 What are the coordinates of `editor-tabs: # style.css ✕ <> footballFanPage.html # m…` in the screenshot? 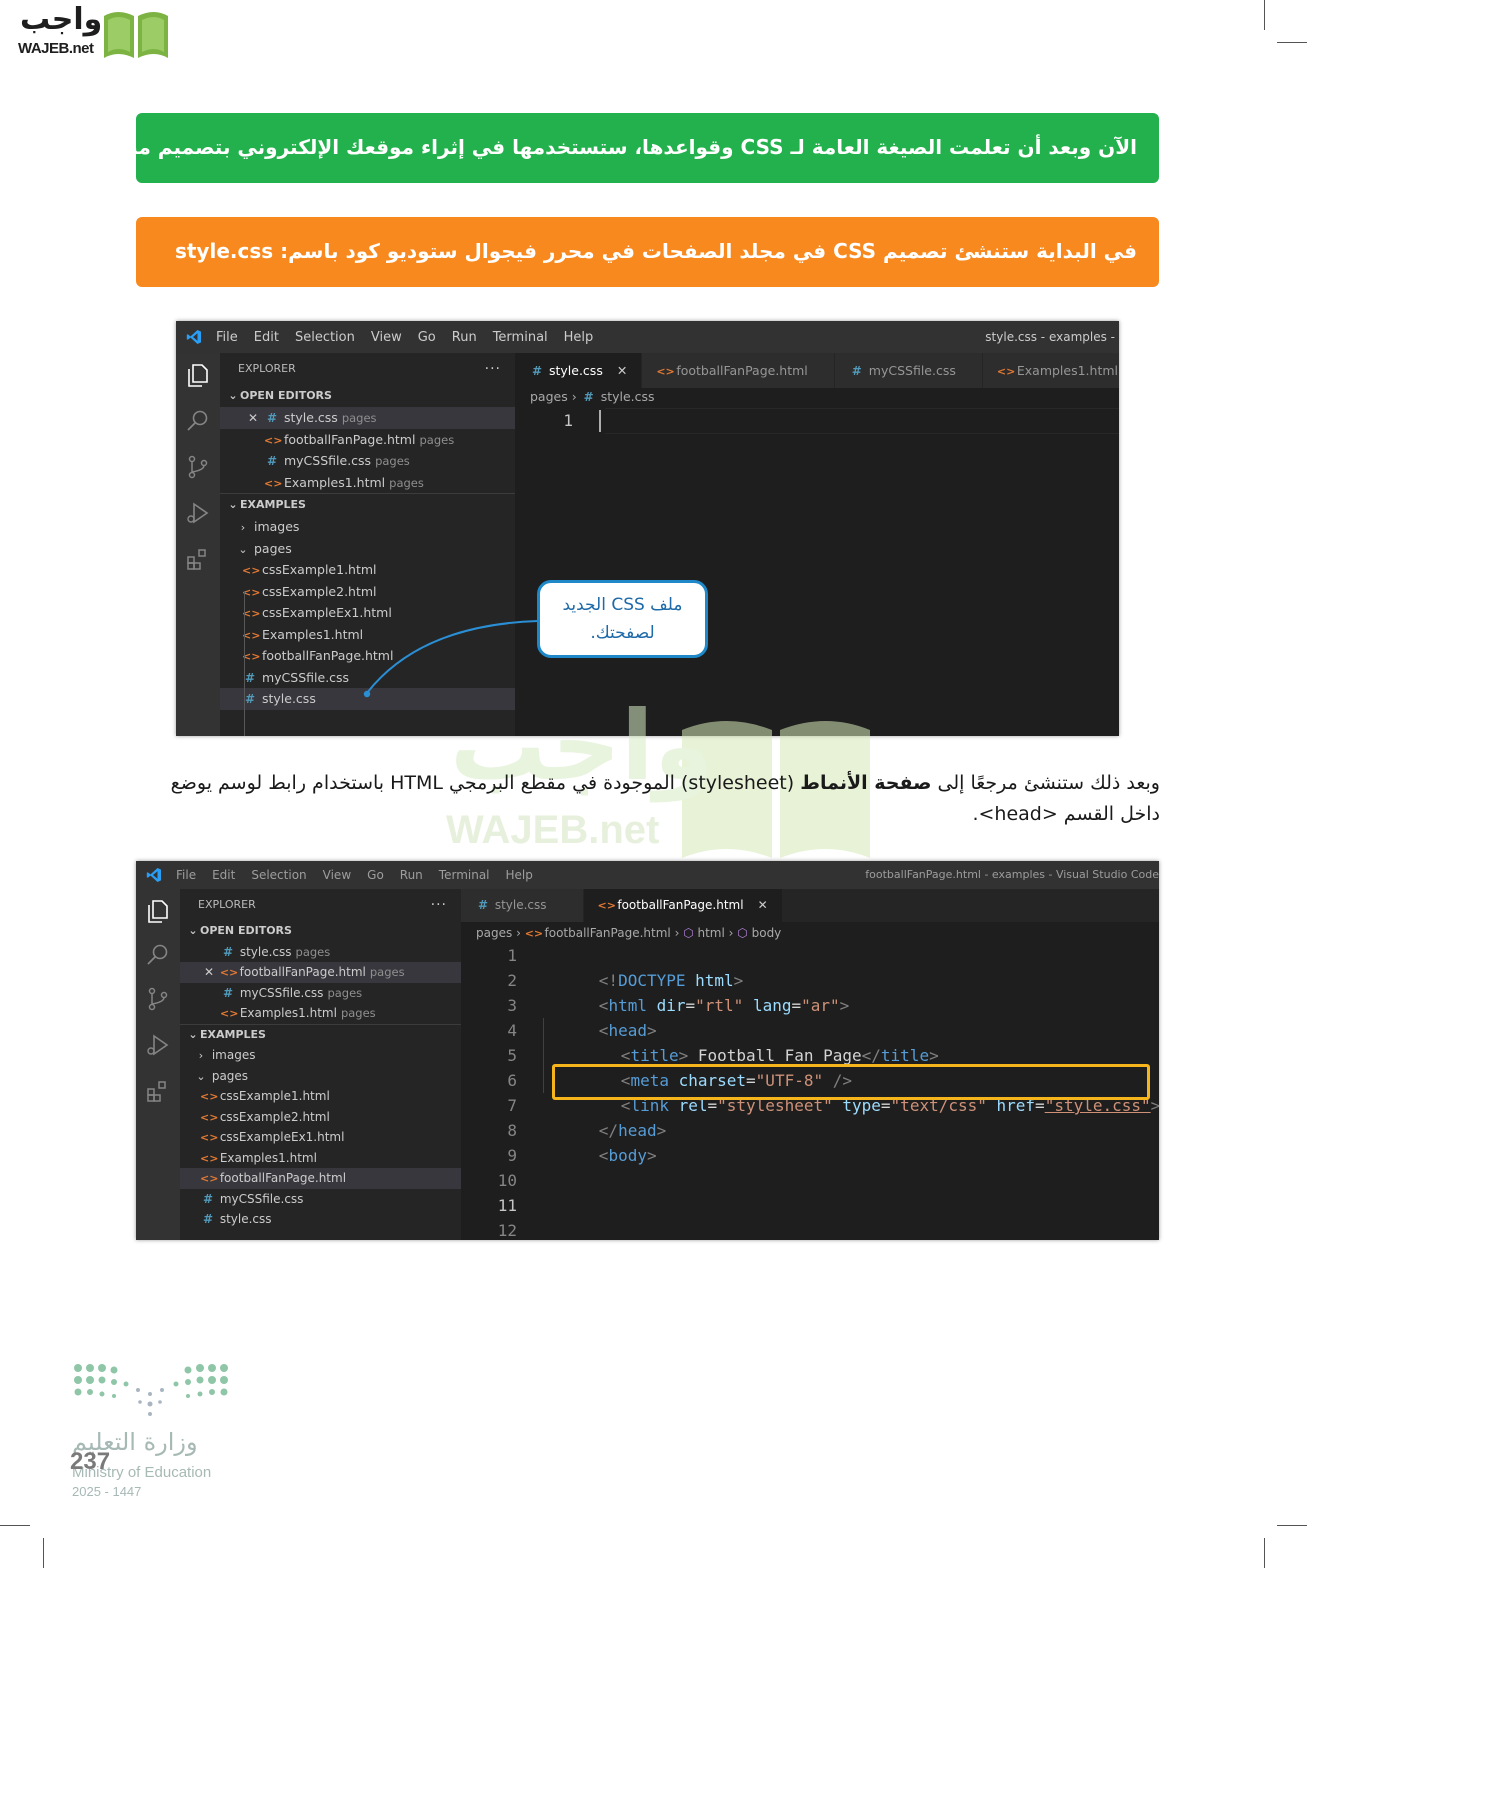 It's located at (817, 370).